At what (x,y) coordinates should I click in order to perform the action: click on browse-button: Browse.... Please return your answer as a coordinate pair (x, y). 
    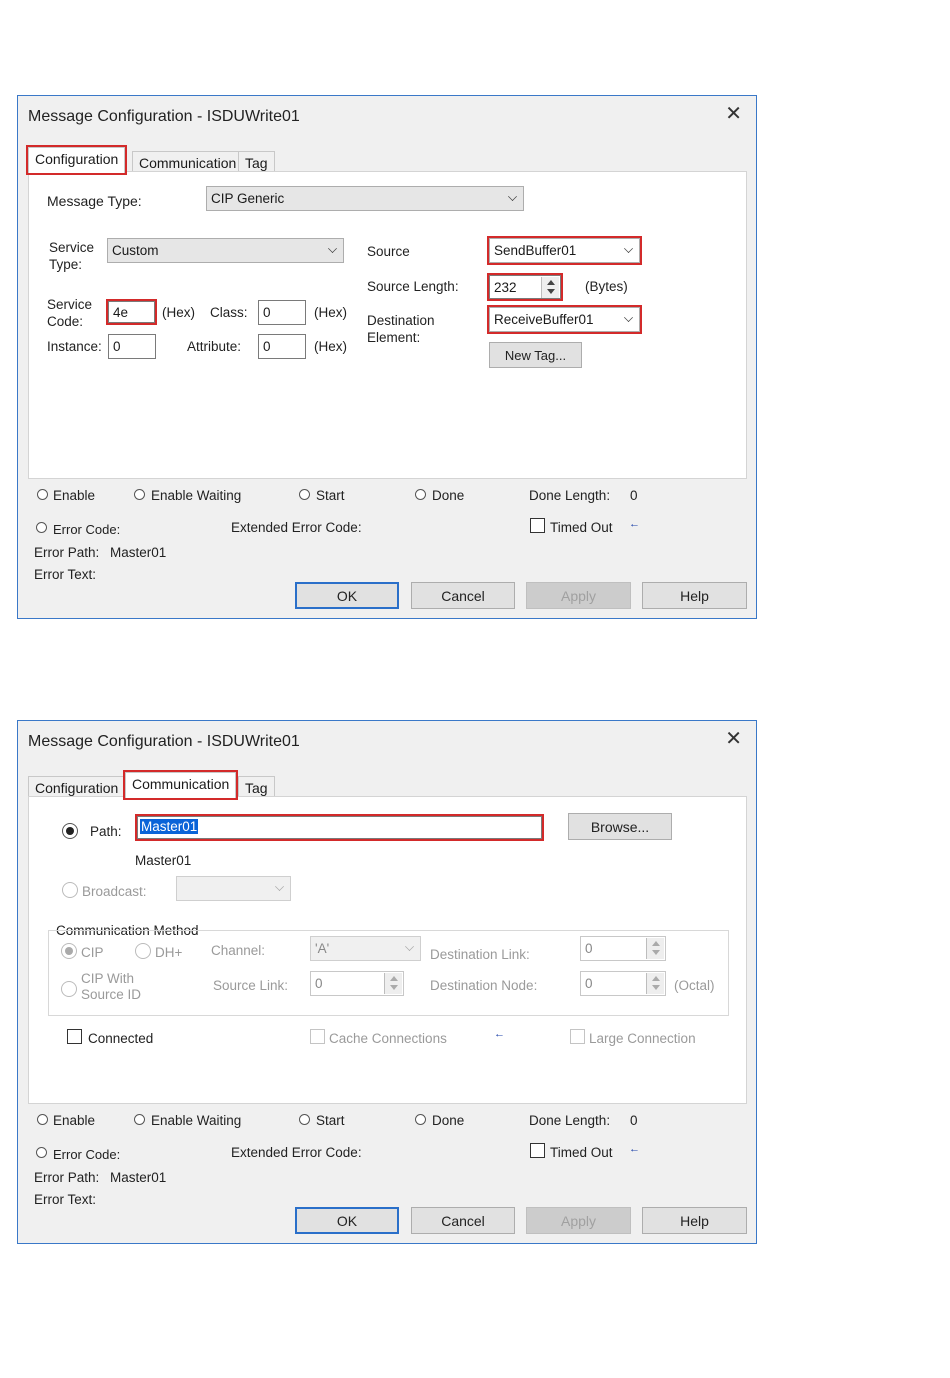
    Looking at the image, I should click on (620, 826).